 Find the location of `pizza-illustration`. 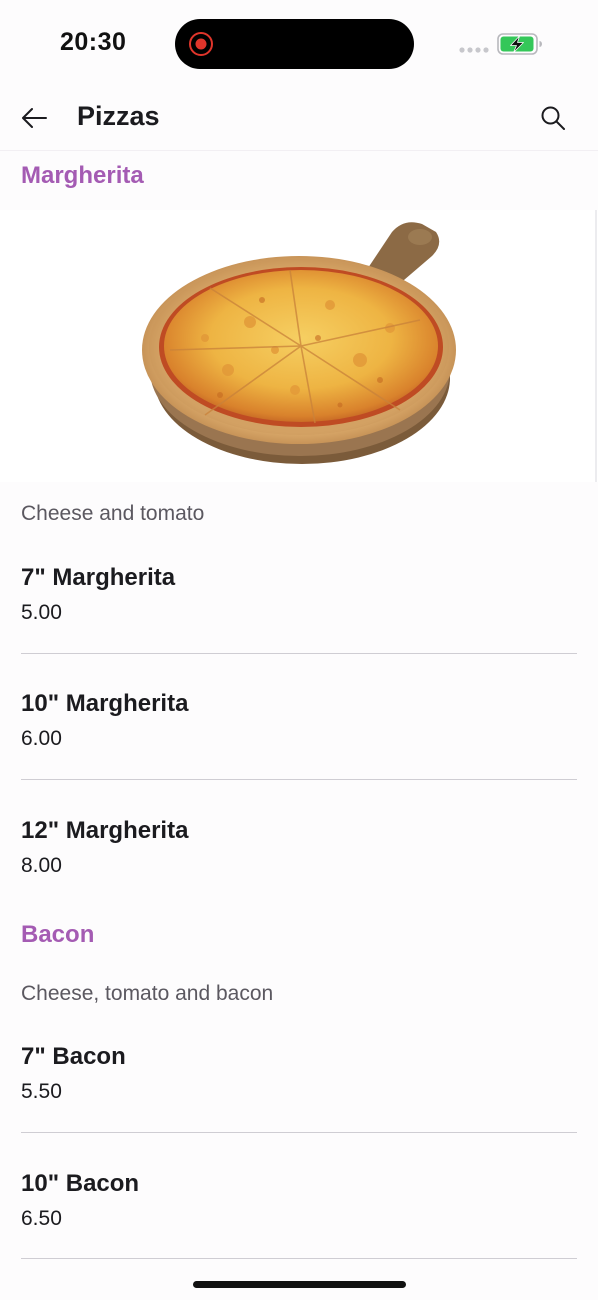

pizza-illustration is located at coordinates (299, 343).